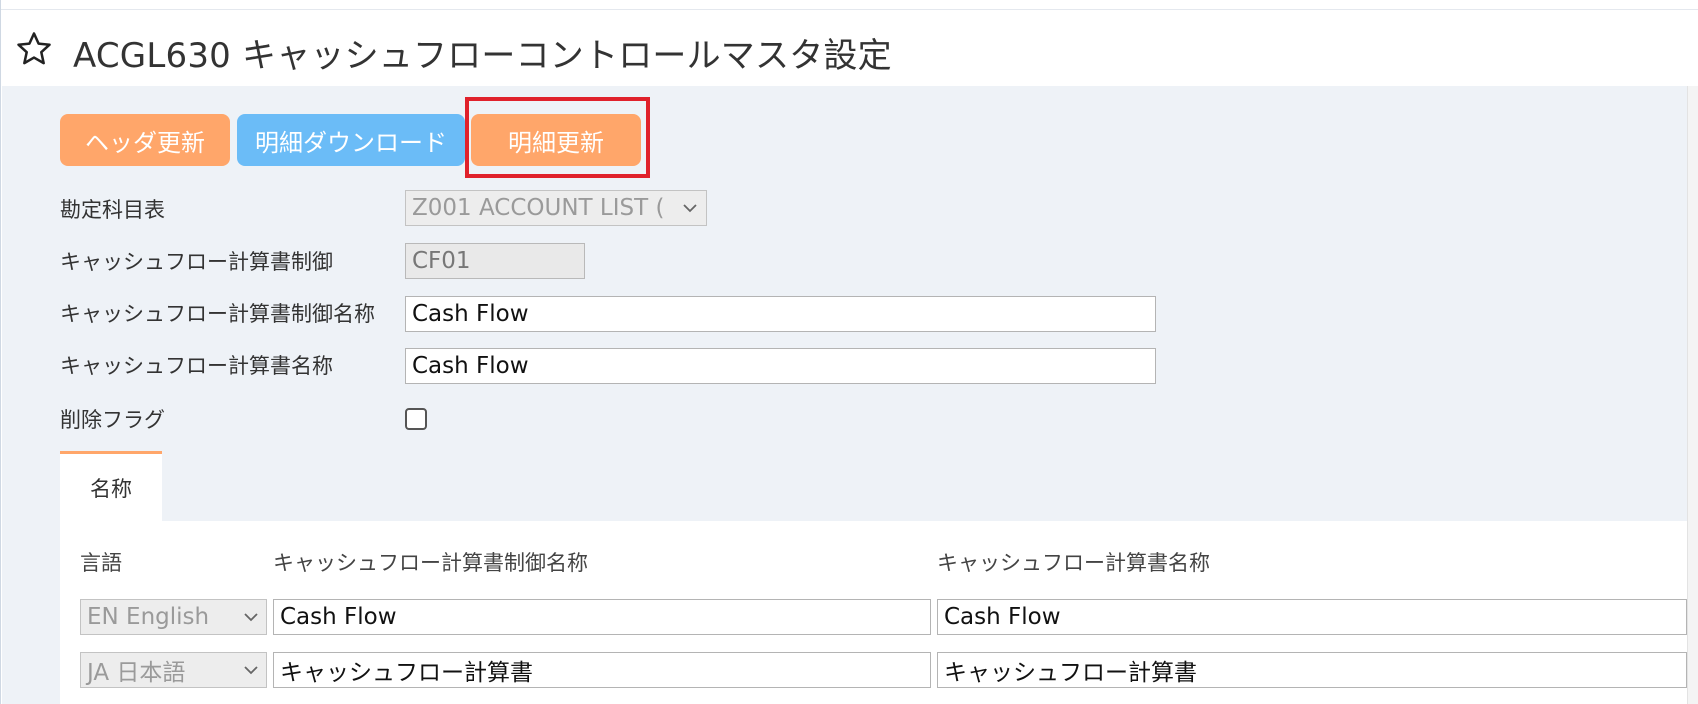 The image size is (1698, 704). Describe the element at coordinates (556, 140) in the screenshot. I see `detail-update-button: 明細更新` at that location.